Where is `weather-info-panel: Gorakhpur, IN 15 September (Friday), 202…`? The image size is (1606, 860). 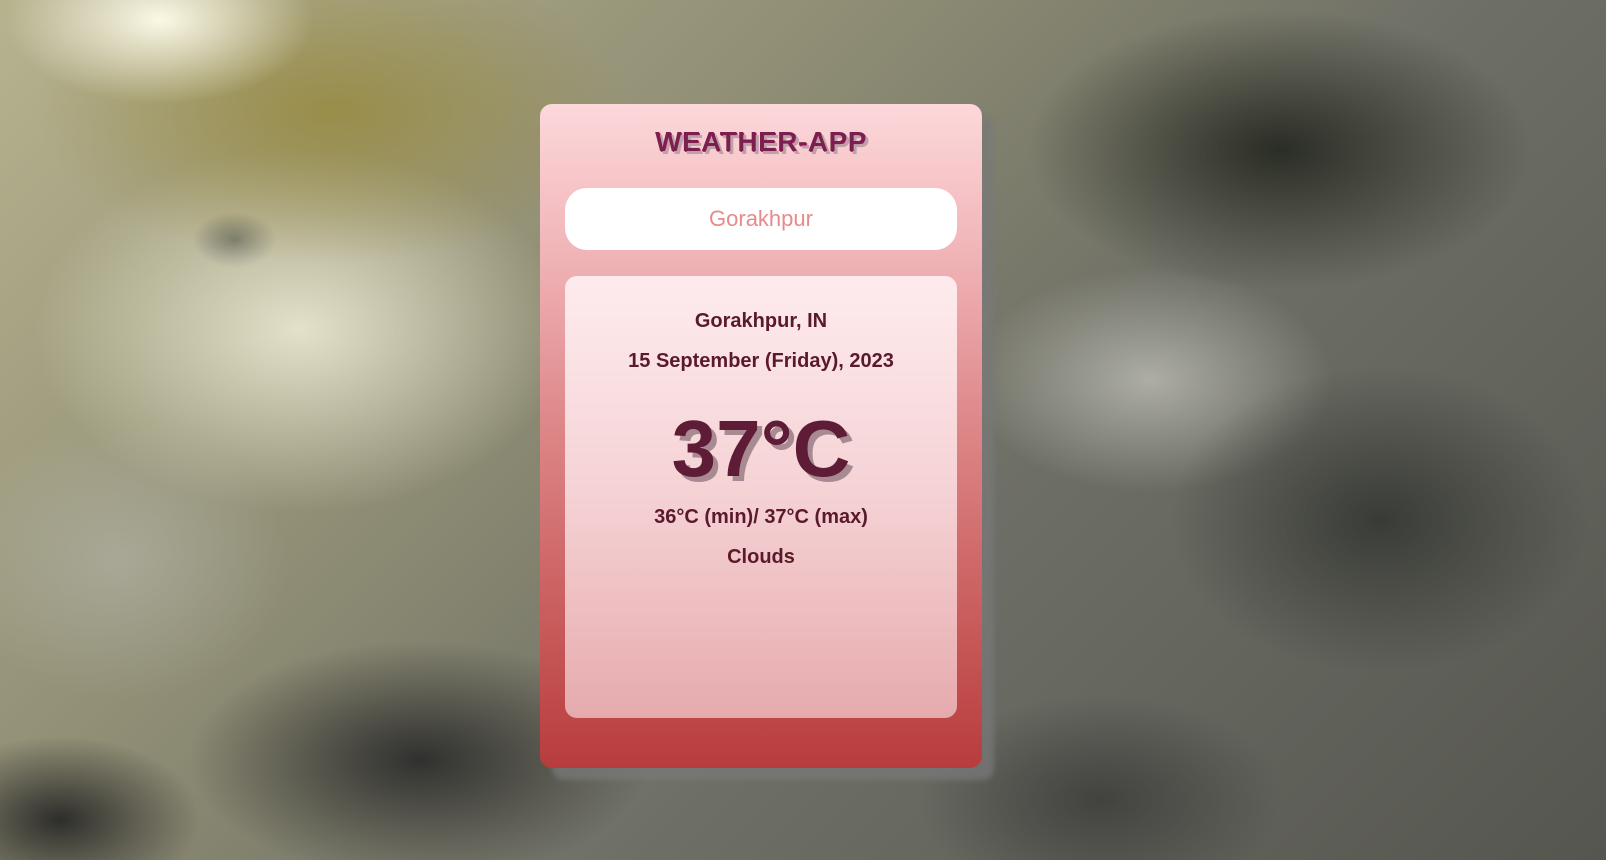 weather-info-panel: Gorakhpur, IN 15 September (Friday), 202… is located at coordinates (761, 497).